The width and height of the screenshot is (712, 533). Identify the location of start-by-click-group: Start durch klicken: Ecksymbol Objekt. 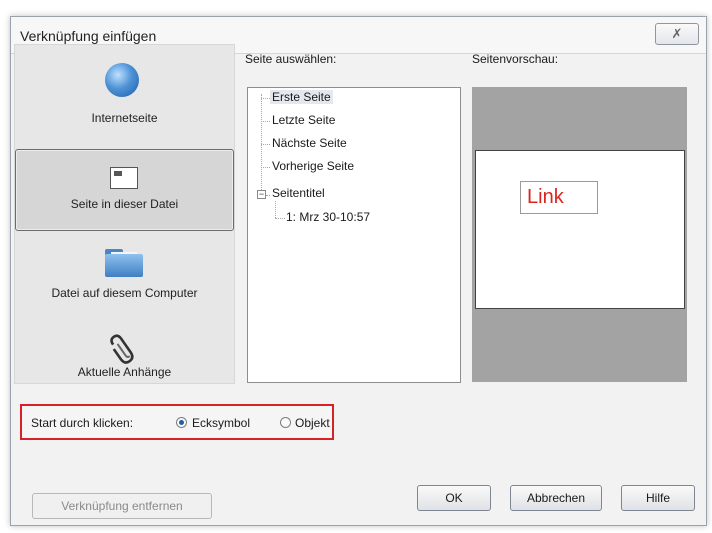
(177, 422).